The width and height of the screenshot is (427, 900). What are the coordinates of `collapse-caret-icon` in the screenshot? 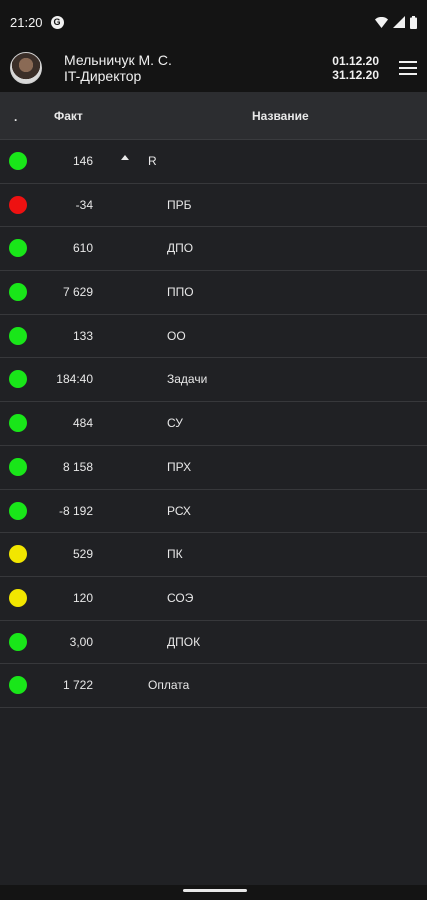 It's located at (125, 157).